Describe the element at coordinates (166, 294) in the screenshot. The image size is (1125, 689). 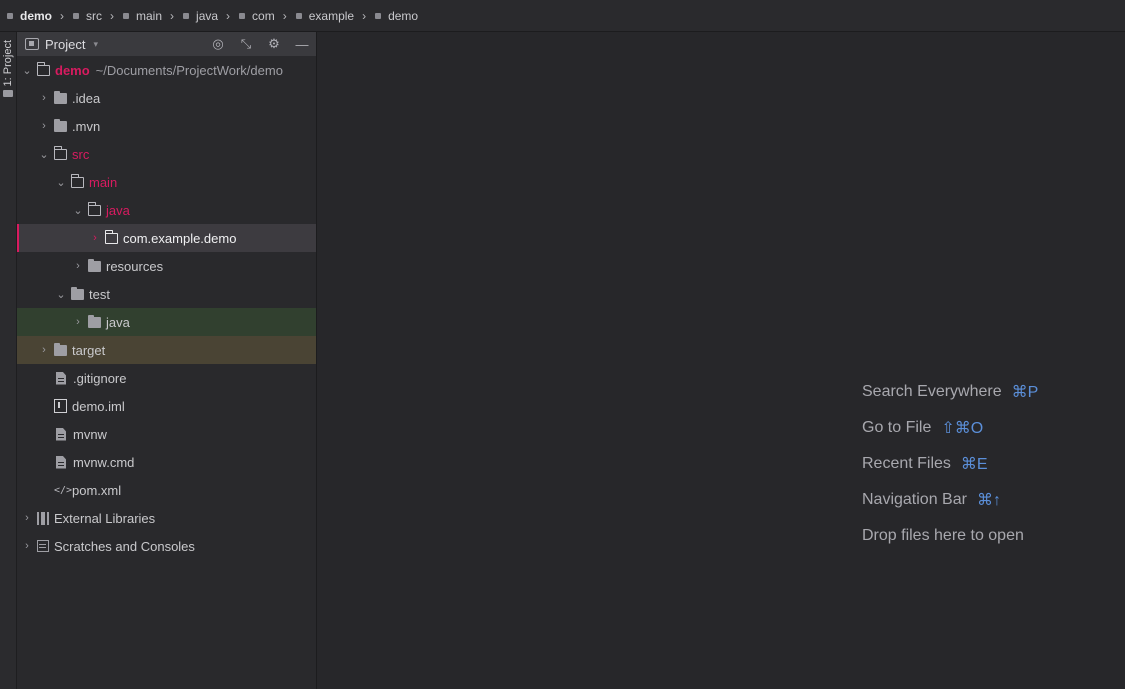
I see `tree-node-test: ⌄ test` at that location.